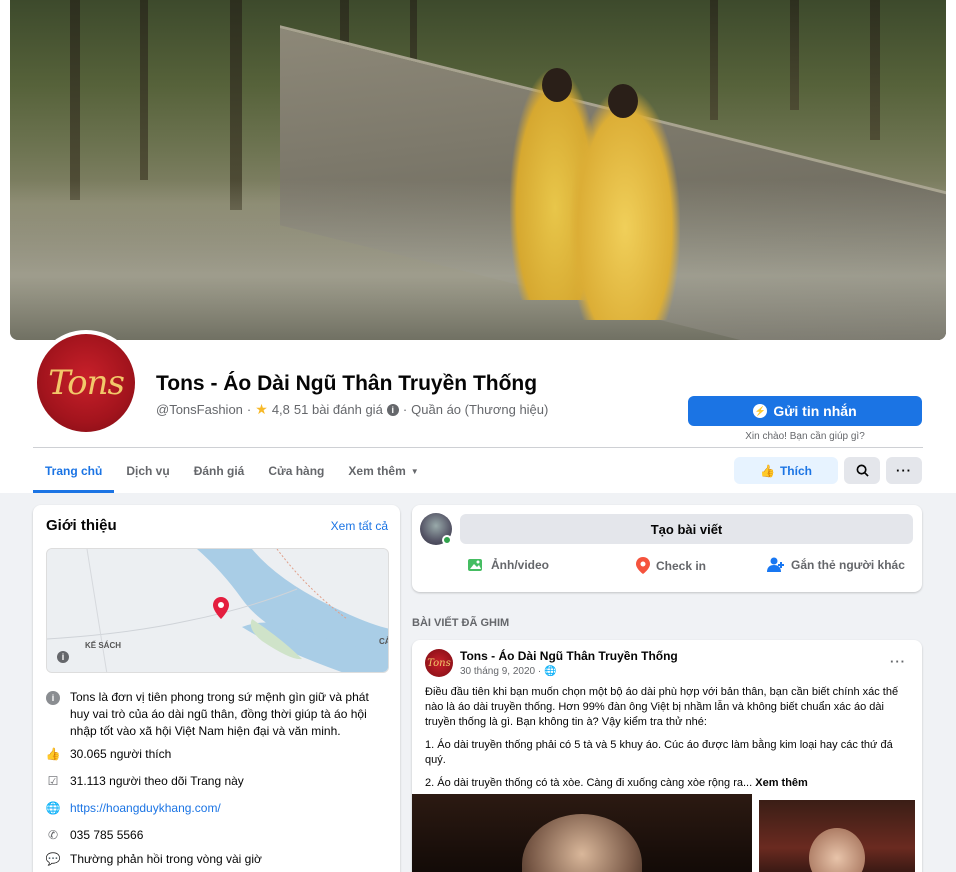 This screenshot has width=956, height=872. I want to click on page-handle: @TonsFashion, so click(199, 409).